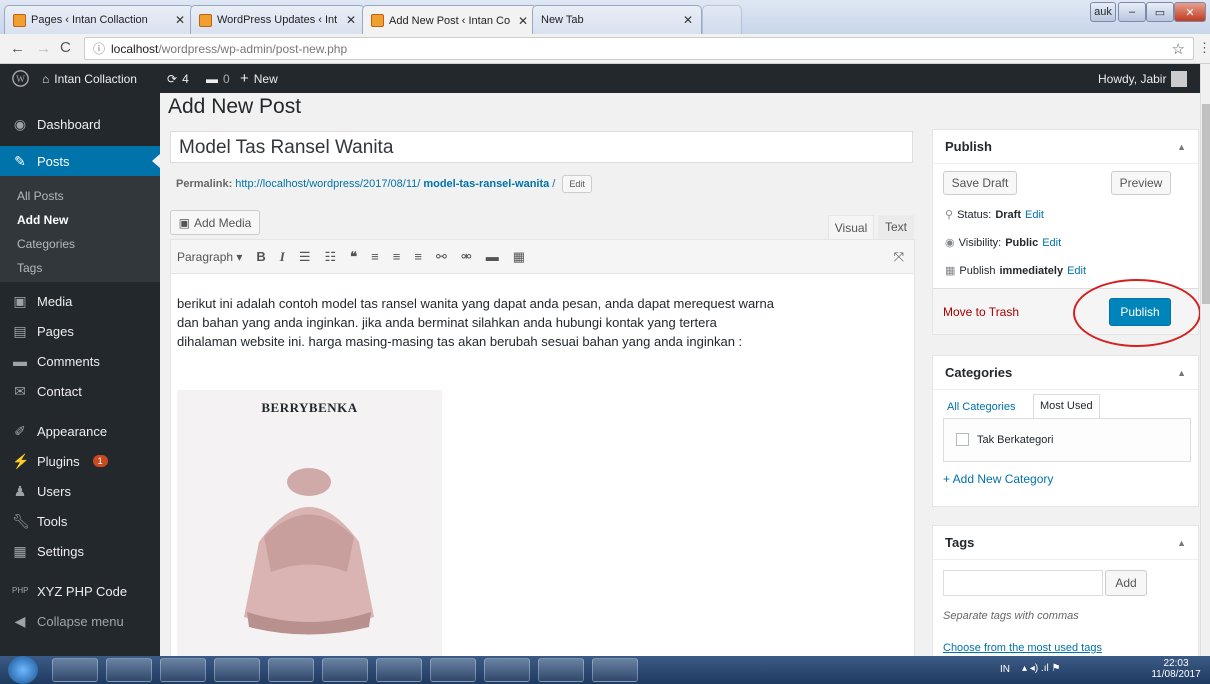 Image resolution: width=1210 pixels, height=684 pixels. Describe the element at coordinates (375, 256) in the screenshot. I see `align-left-icon: ≡` at that location.